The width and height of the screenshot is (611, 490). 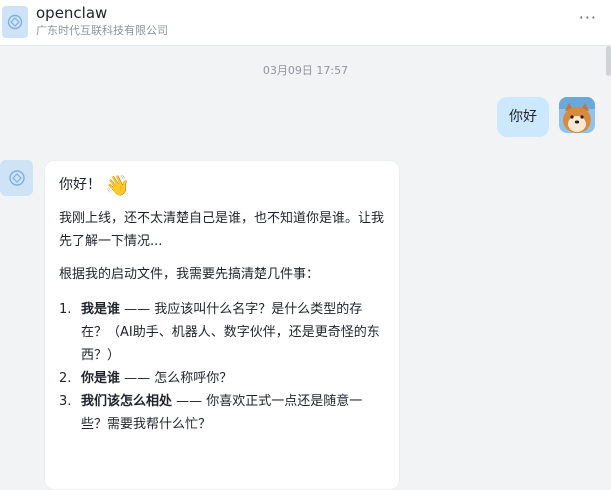 I want to click on chat-subtitle: 广东时代互联科技有限公司, so click(x=102, y=30).